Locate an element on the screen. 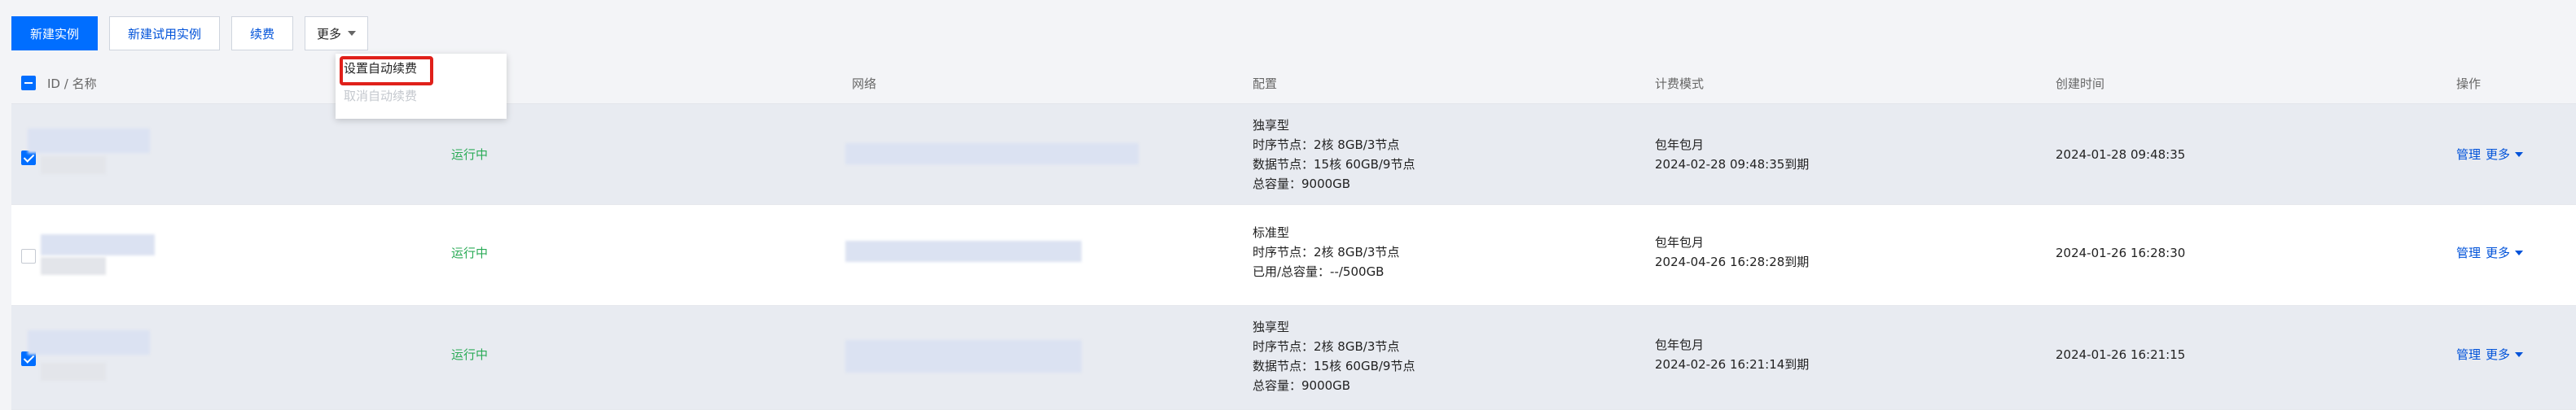  created-time: 2024-01-26 16:28:30 is located at coordinates (2121, 253).